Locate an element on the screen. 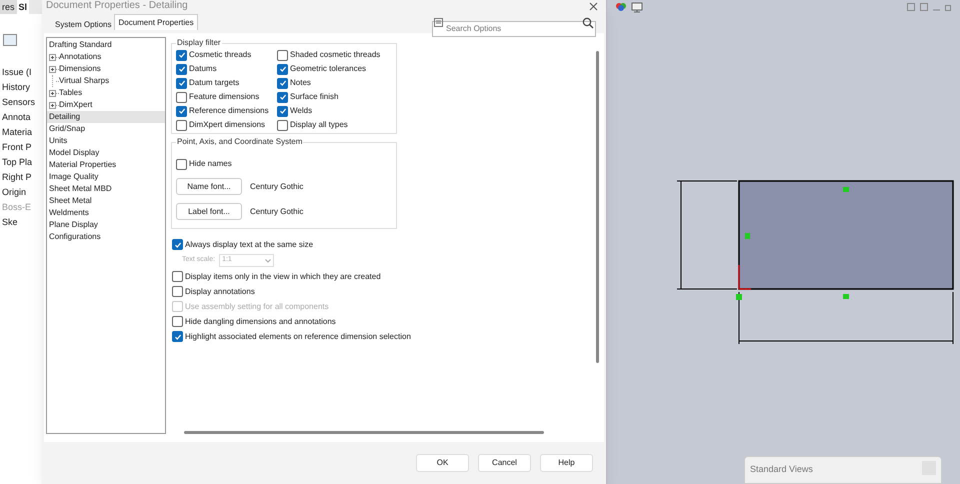 The height and width of the screenshot is (484, 960). tab: Document Properties is located at coordinates (156, 22).